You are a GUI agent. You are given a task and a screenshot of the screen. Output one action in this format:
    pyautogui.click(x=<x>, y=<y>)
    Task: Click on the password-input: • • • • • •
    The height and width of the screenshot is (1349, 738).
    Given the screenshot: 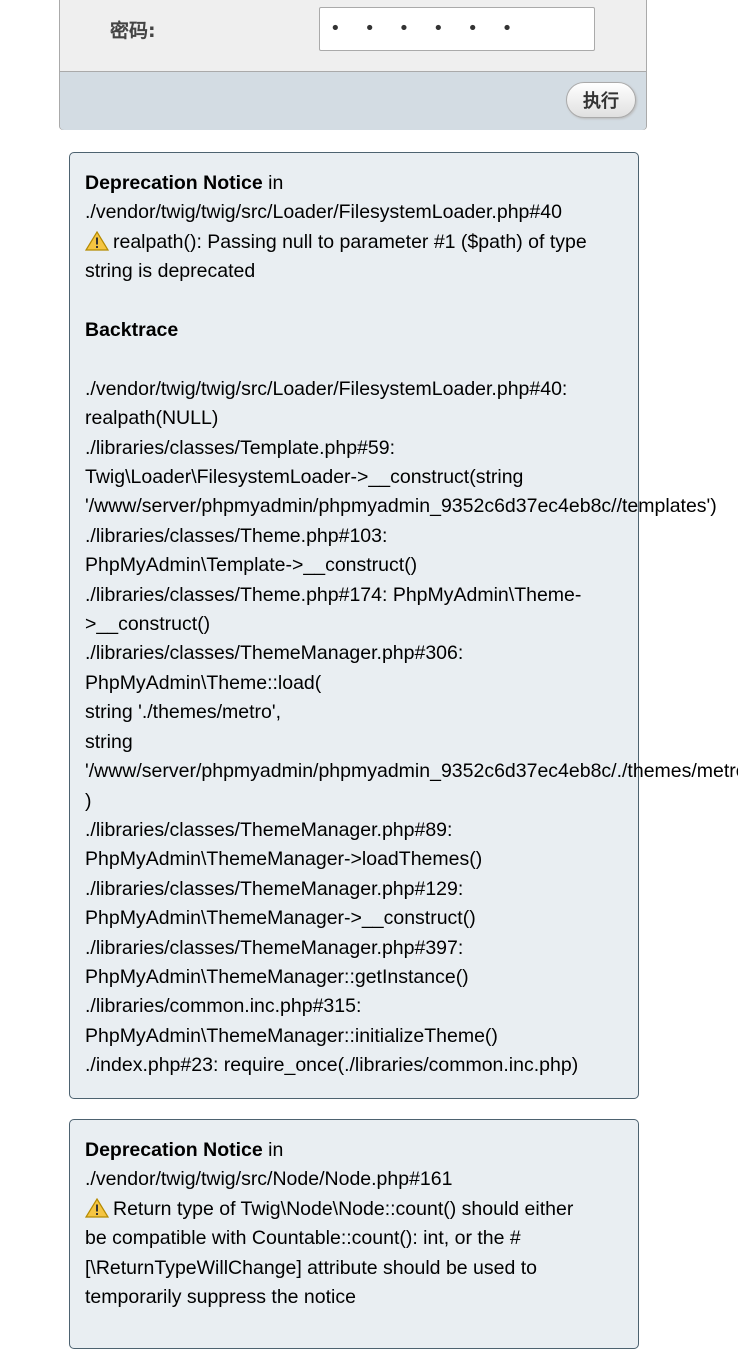 What is the action you would take?
    pyautogui.click(x=457, y=29)
    